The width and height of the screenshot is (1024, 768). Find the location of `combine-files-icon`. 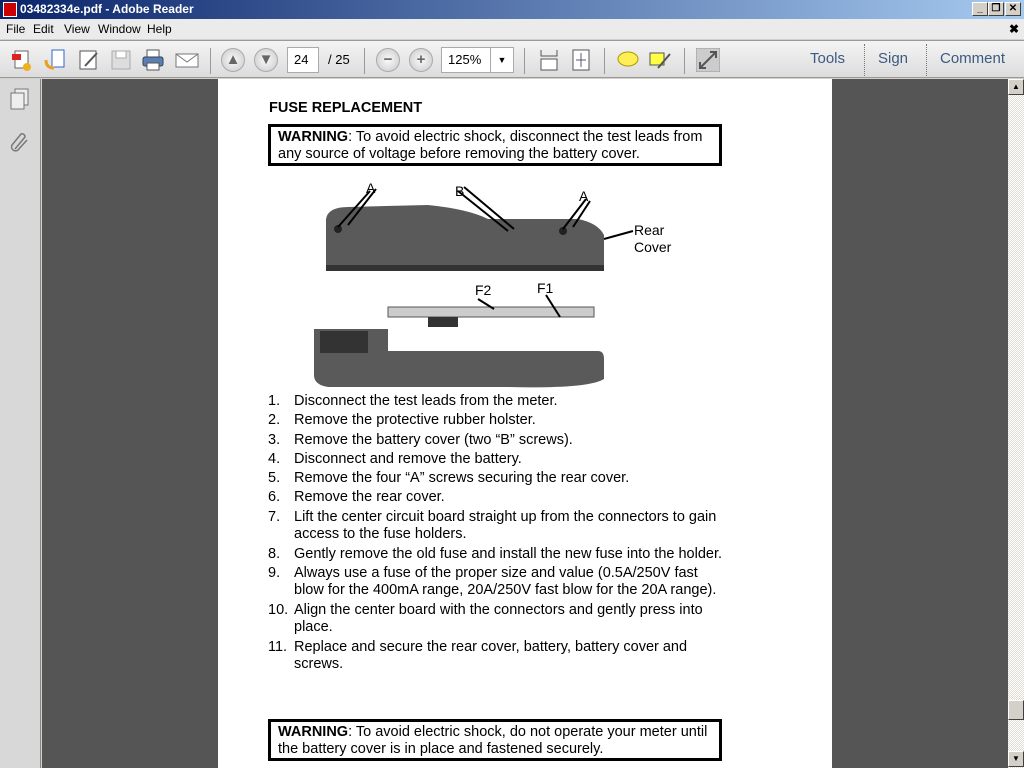

combine-files-icon is located at coordinates (55, 60).